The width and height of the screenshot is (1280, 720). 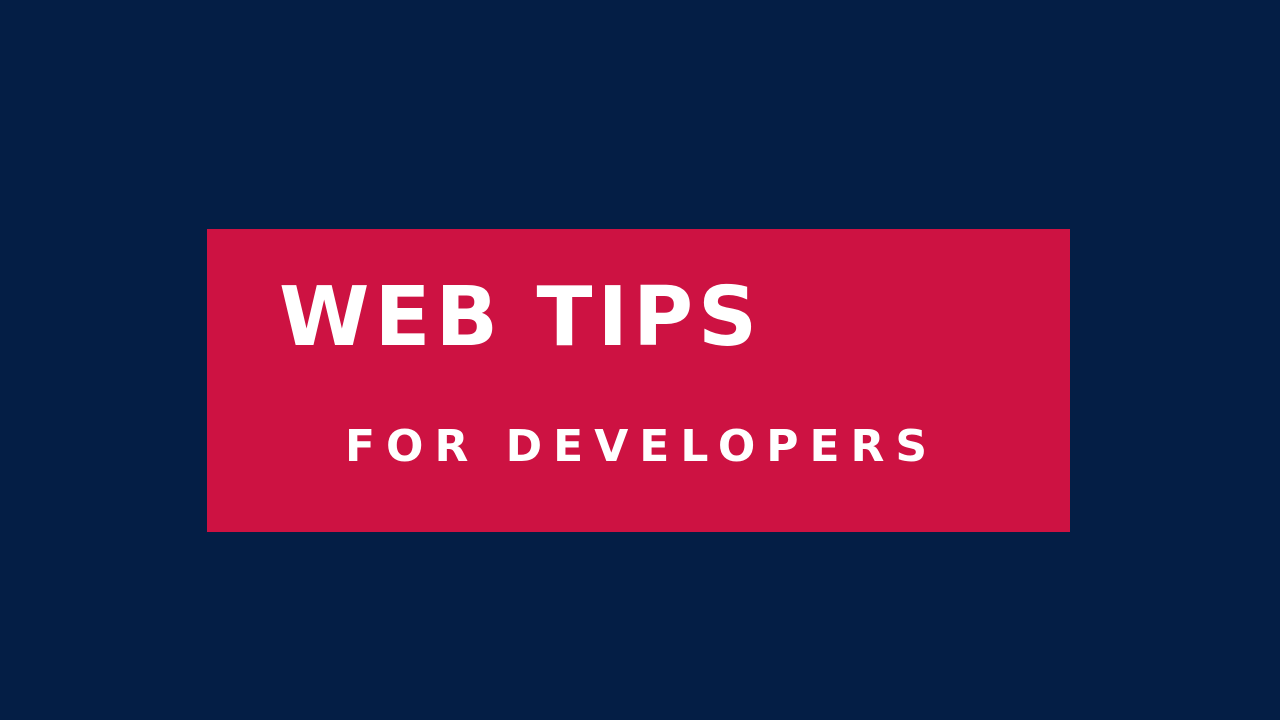 What do you see at coordinates (521, 317) in the screenshot?
I see `headline: WEB TIPS` at bounding box center [521, 317].